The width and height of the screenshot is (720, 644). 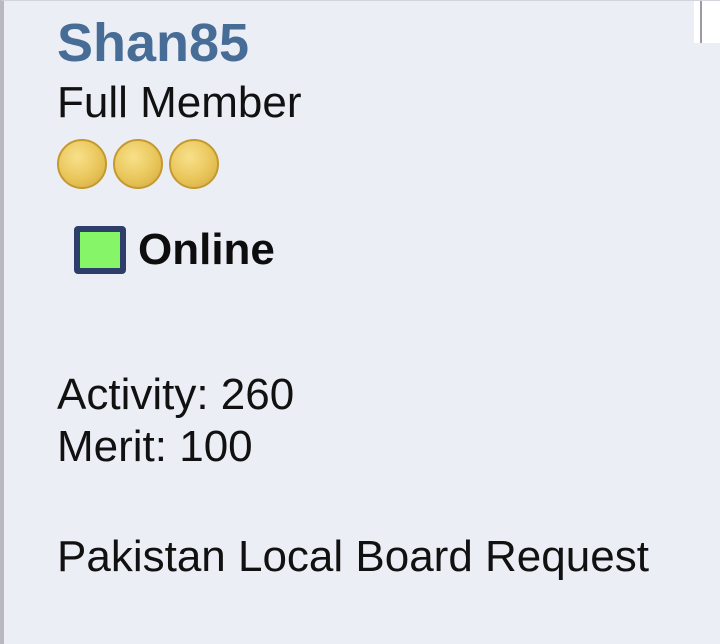 What do you see at coordinates (155, 446) in the screenshot?
I see `merit-stat: Merit: 100` at bounding box center [155, 446].